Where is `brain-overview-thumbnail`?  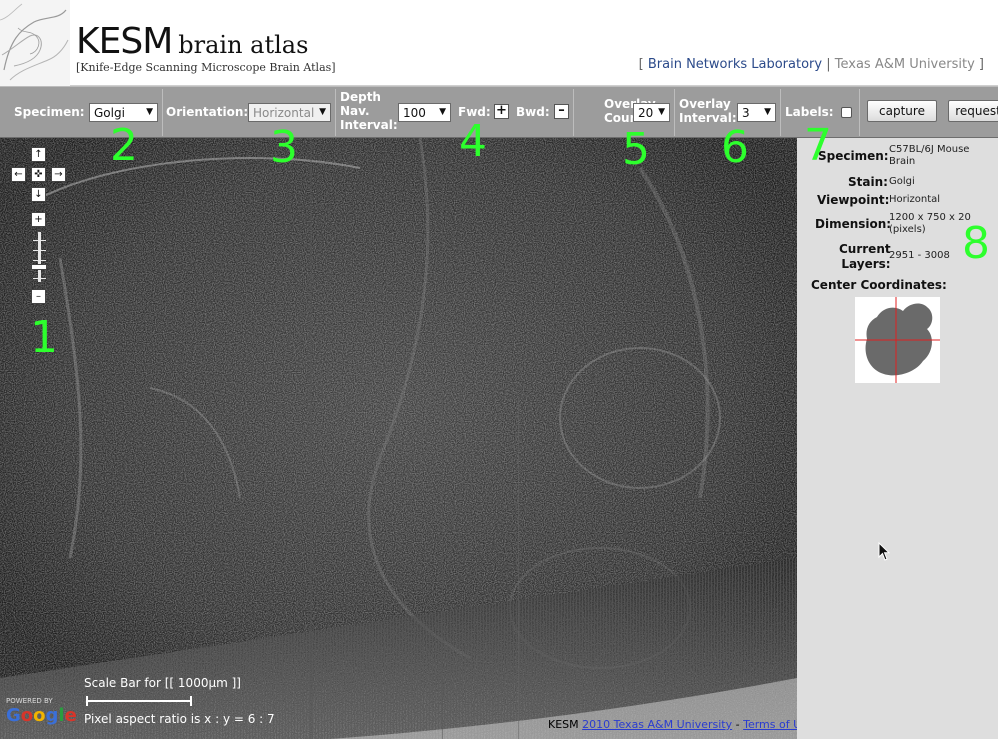
brain-overview-thumbnail is located at coordinates (897, 340).